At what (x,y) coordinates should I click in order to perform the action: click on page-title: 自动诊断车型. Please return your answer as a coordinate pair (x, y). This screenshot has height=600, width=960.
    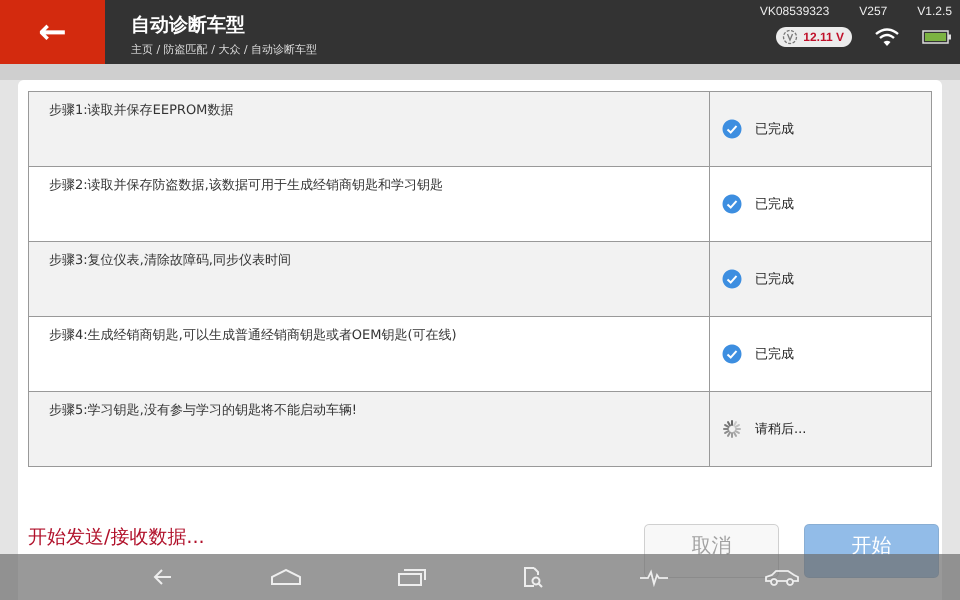
    Looking at the image, I should click on (188, 25).